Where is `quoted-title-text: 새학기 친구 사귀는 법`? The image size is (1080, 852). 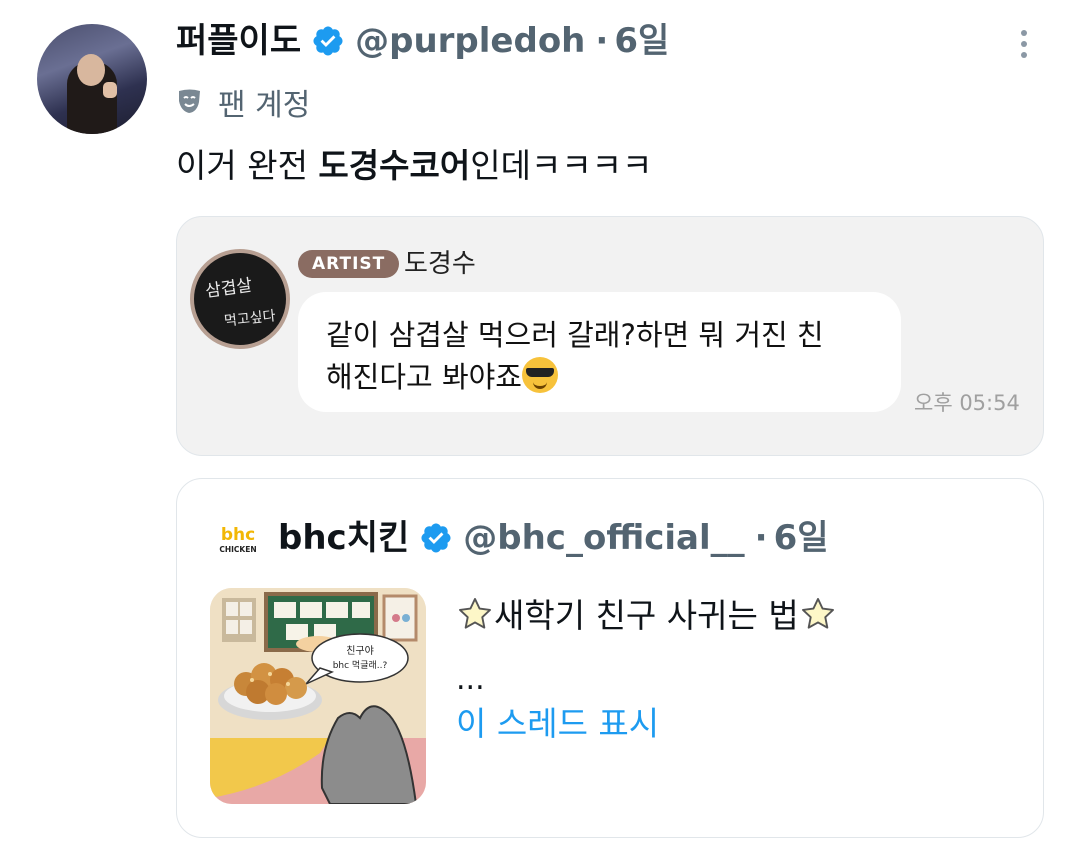
quoted-title-text: 새학기 친구 사귀는 법 is located at coordinates (646, 615).